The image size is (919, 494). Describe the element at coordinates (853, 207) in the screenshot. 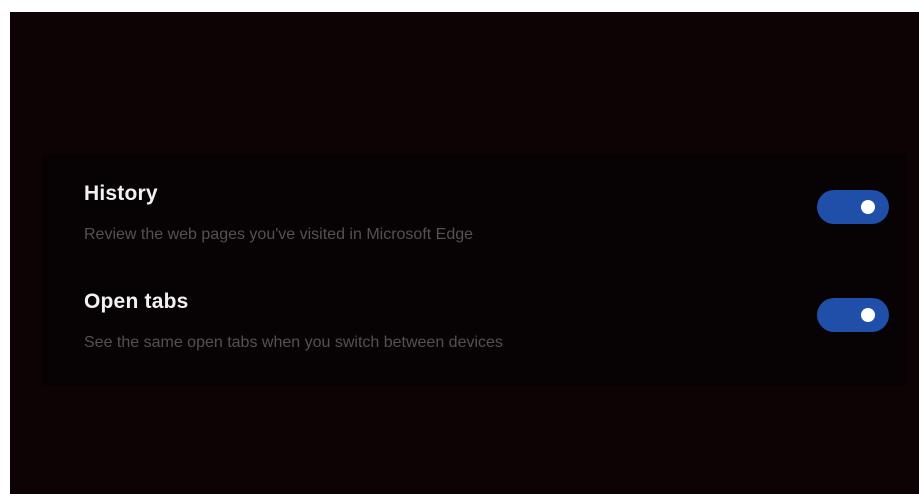

I see `history-toggle` at that location.